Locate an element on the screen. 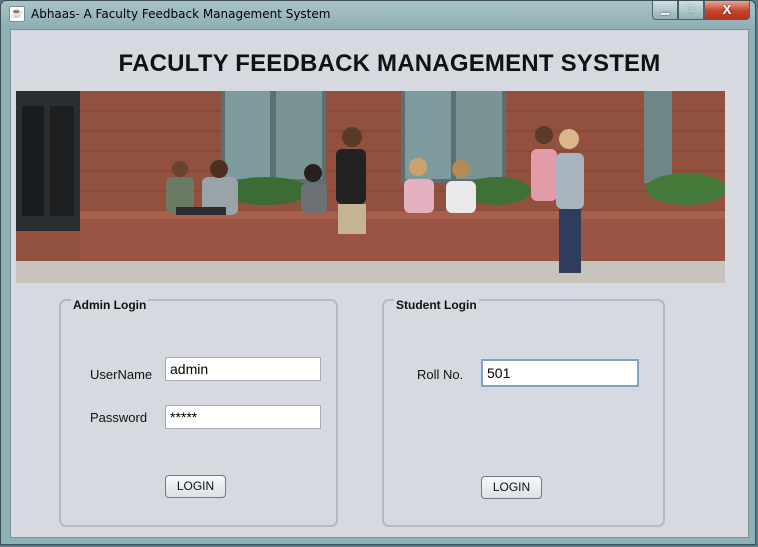  student-login-title: Student Login is located at coordinates (436, 305).